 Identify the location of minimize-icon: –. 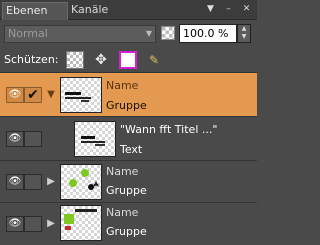
(228, 9).